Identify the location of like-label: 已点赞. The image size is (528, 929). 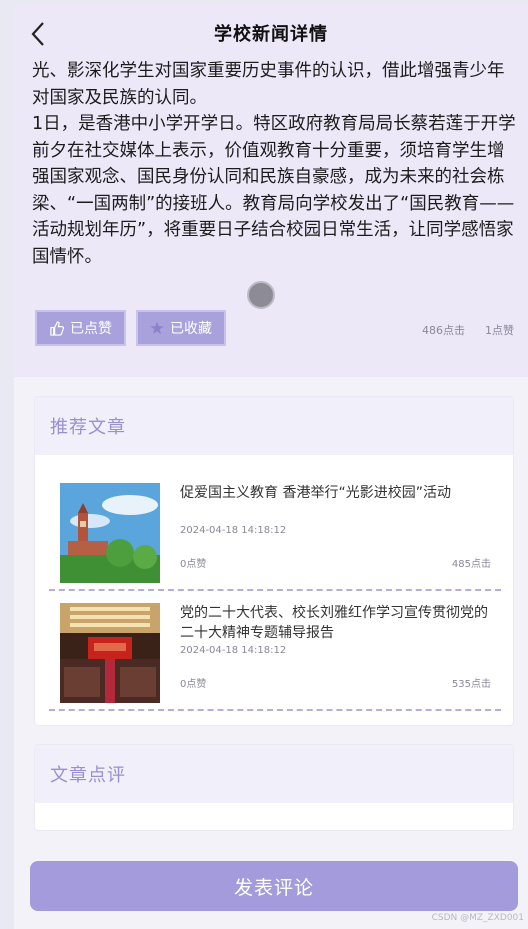
(91, 329).